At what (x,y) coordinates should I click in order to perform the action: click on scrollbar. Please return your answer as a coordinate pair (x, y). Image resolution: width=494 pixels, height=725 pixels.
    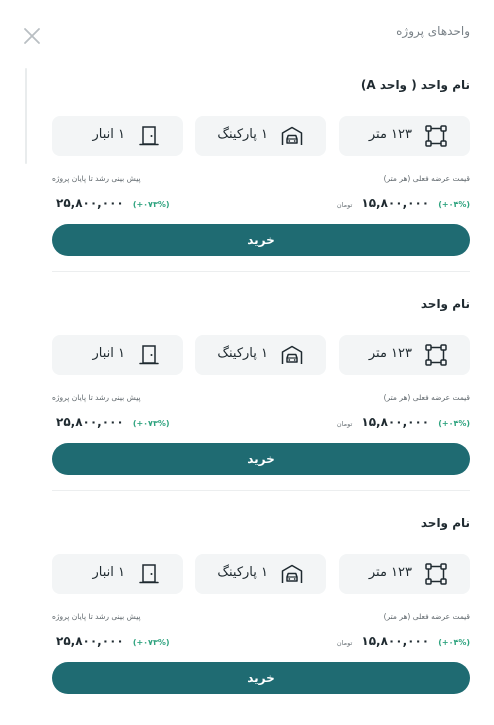
    Looking at the image, I should click on (26, 116).